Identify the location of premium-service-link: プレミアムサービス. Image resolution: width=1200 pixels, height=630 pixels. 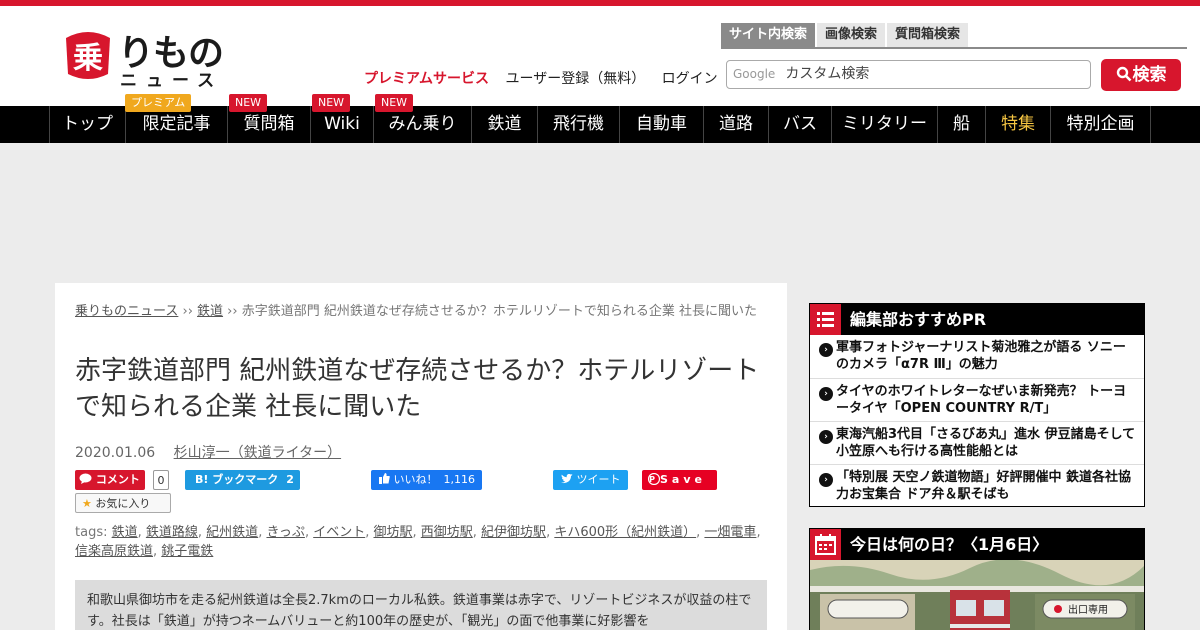
(426, 79).